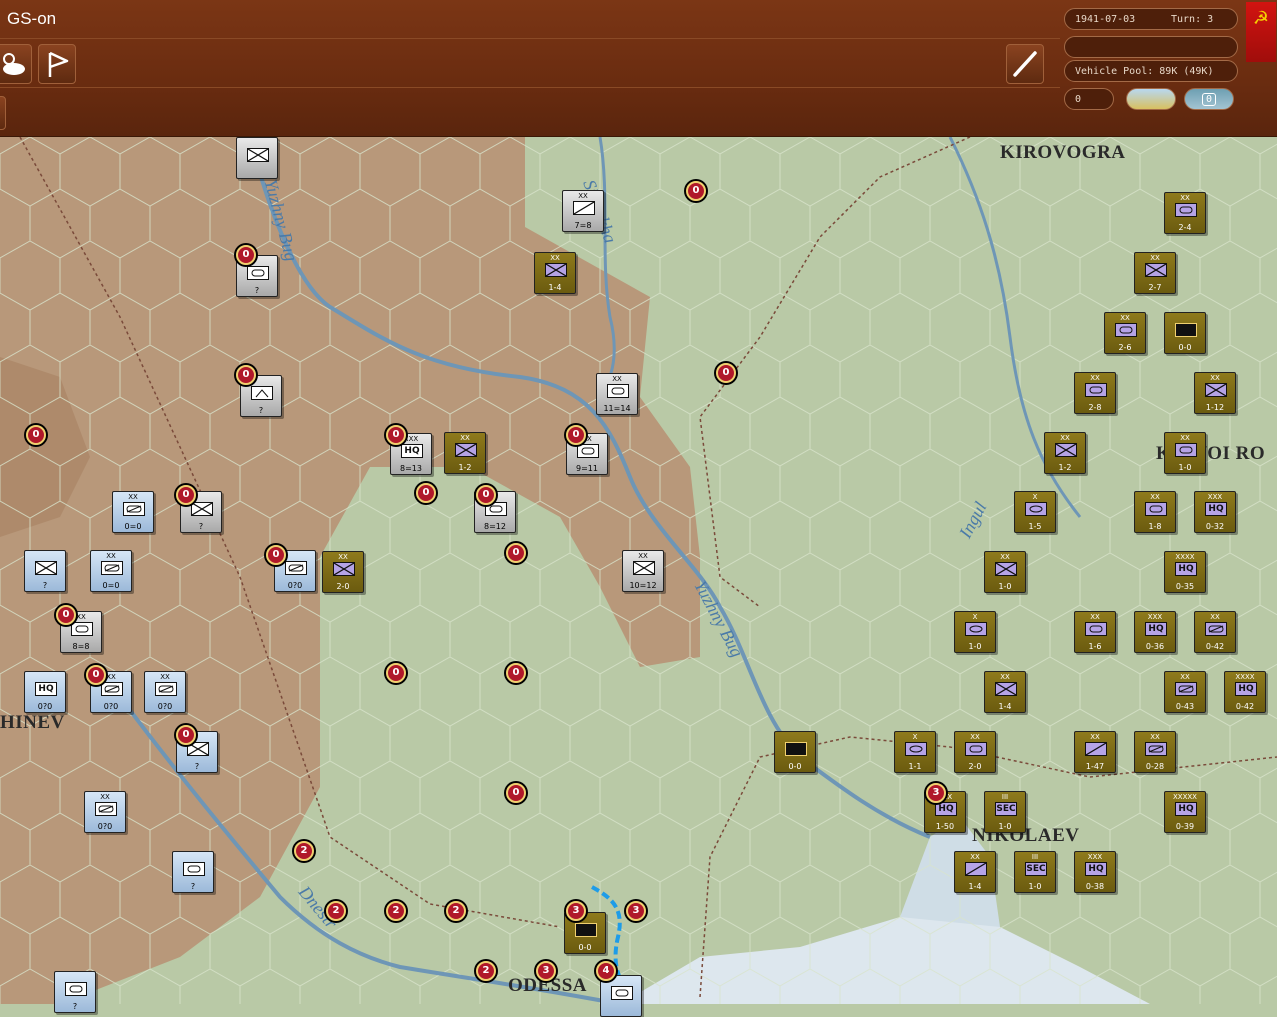  Describe the element at coordinates (45, 692) in the screenshot. I see `axis-unit-counter: HQ 0?0` at that location.